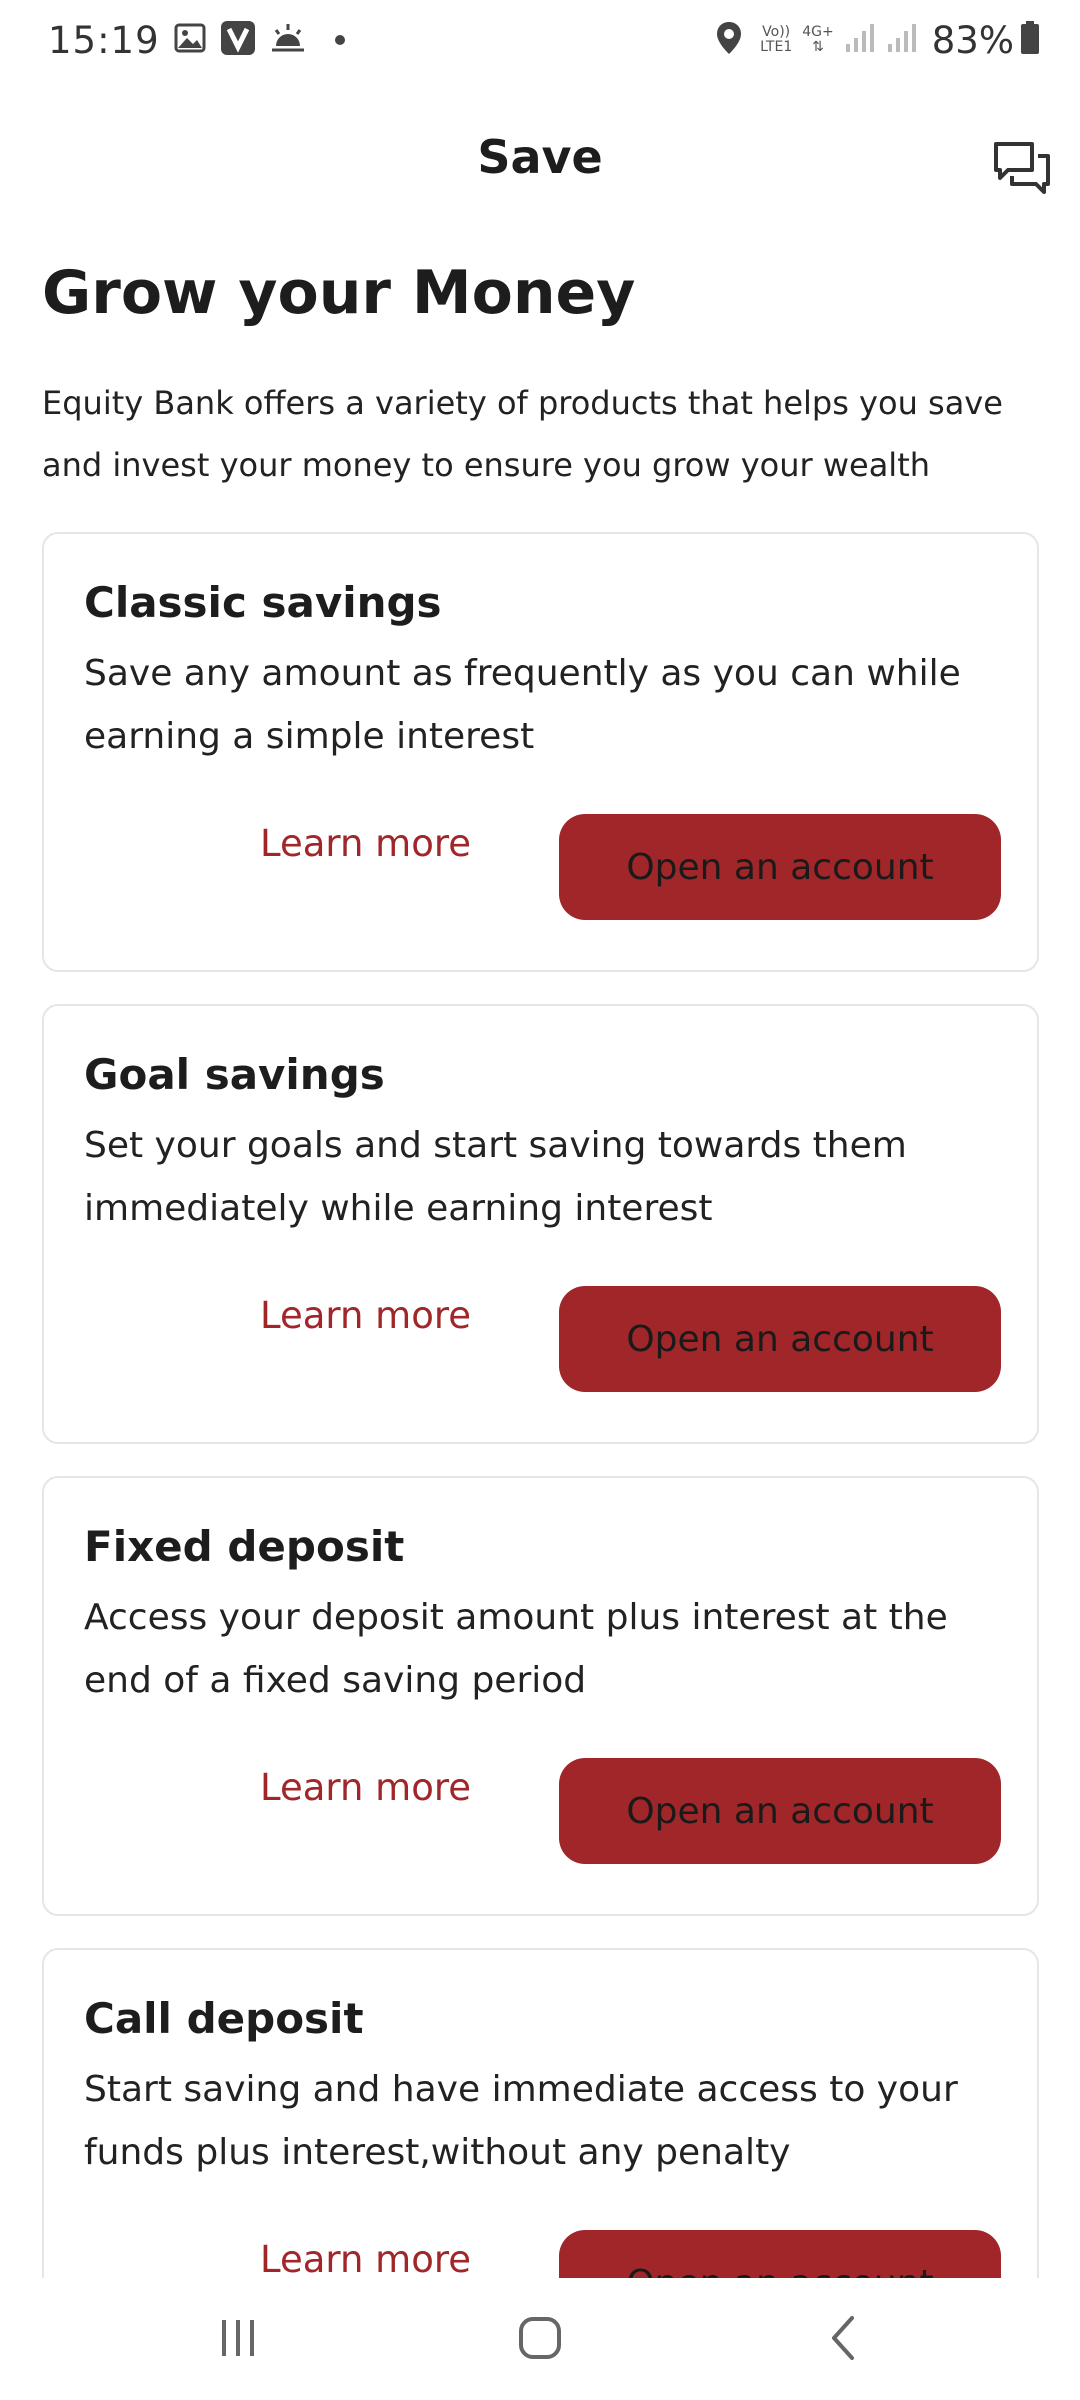 The width and height of the screenshot is (1080, 2400). Describe the element at coordinates (224, 2018) in the screenshot. I see `card-title: Call deposit` at that location.